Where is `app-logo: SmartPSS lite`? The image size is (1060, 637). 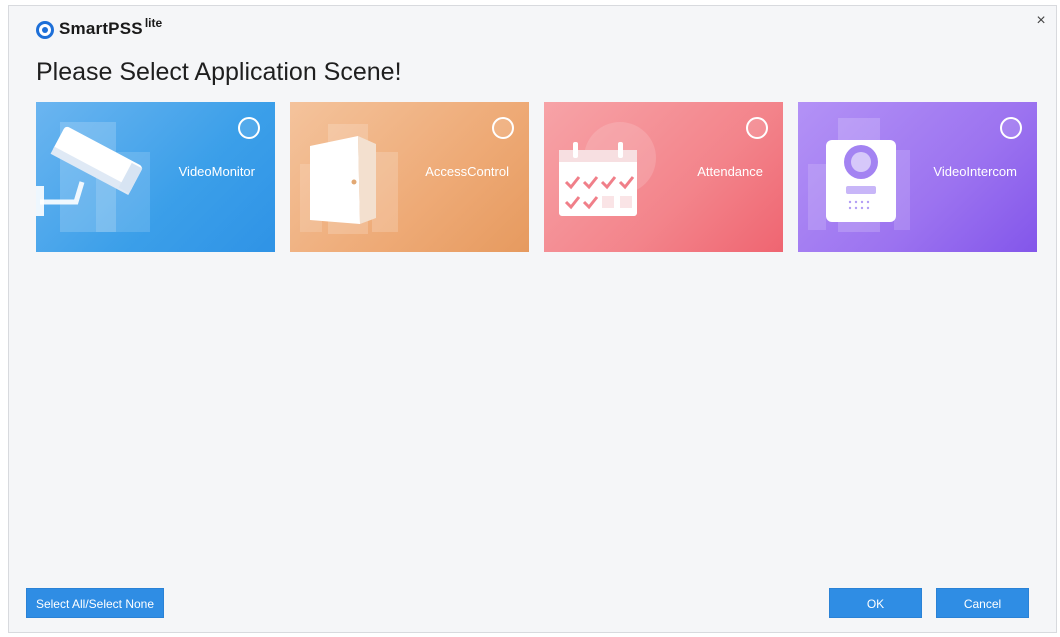 app-logo: SmartPSS lite is located at coordinates (99, 29).